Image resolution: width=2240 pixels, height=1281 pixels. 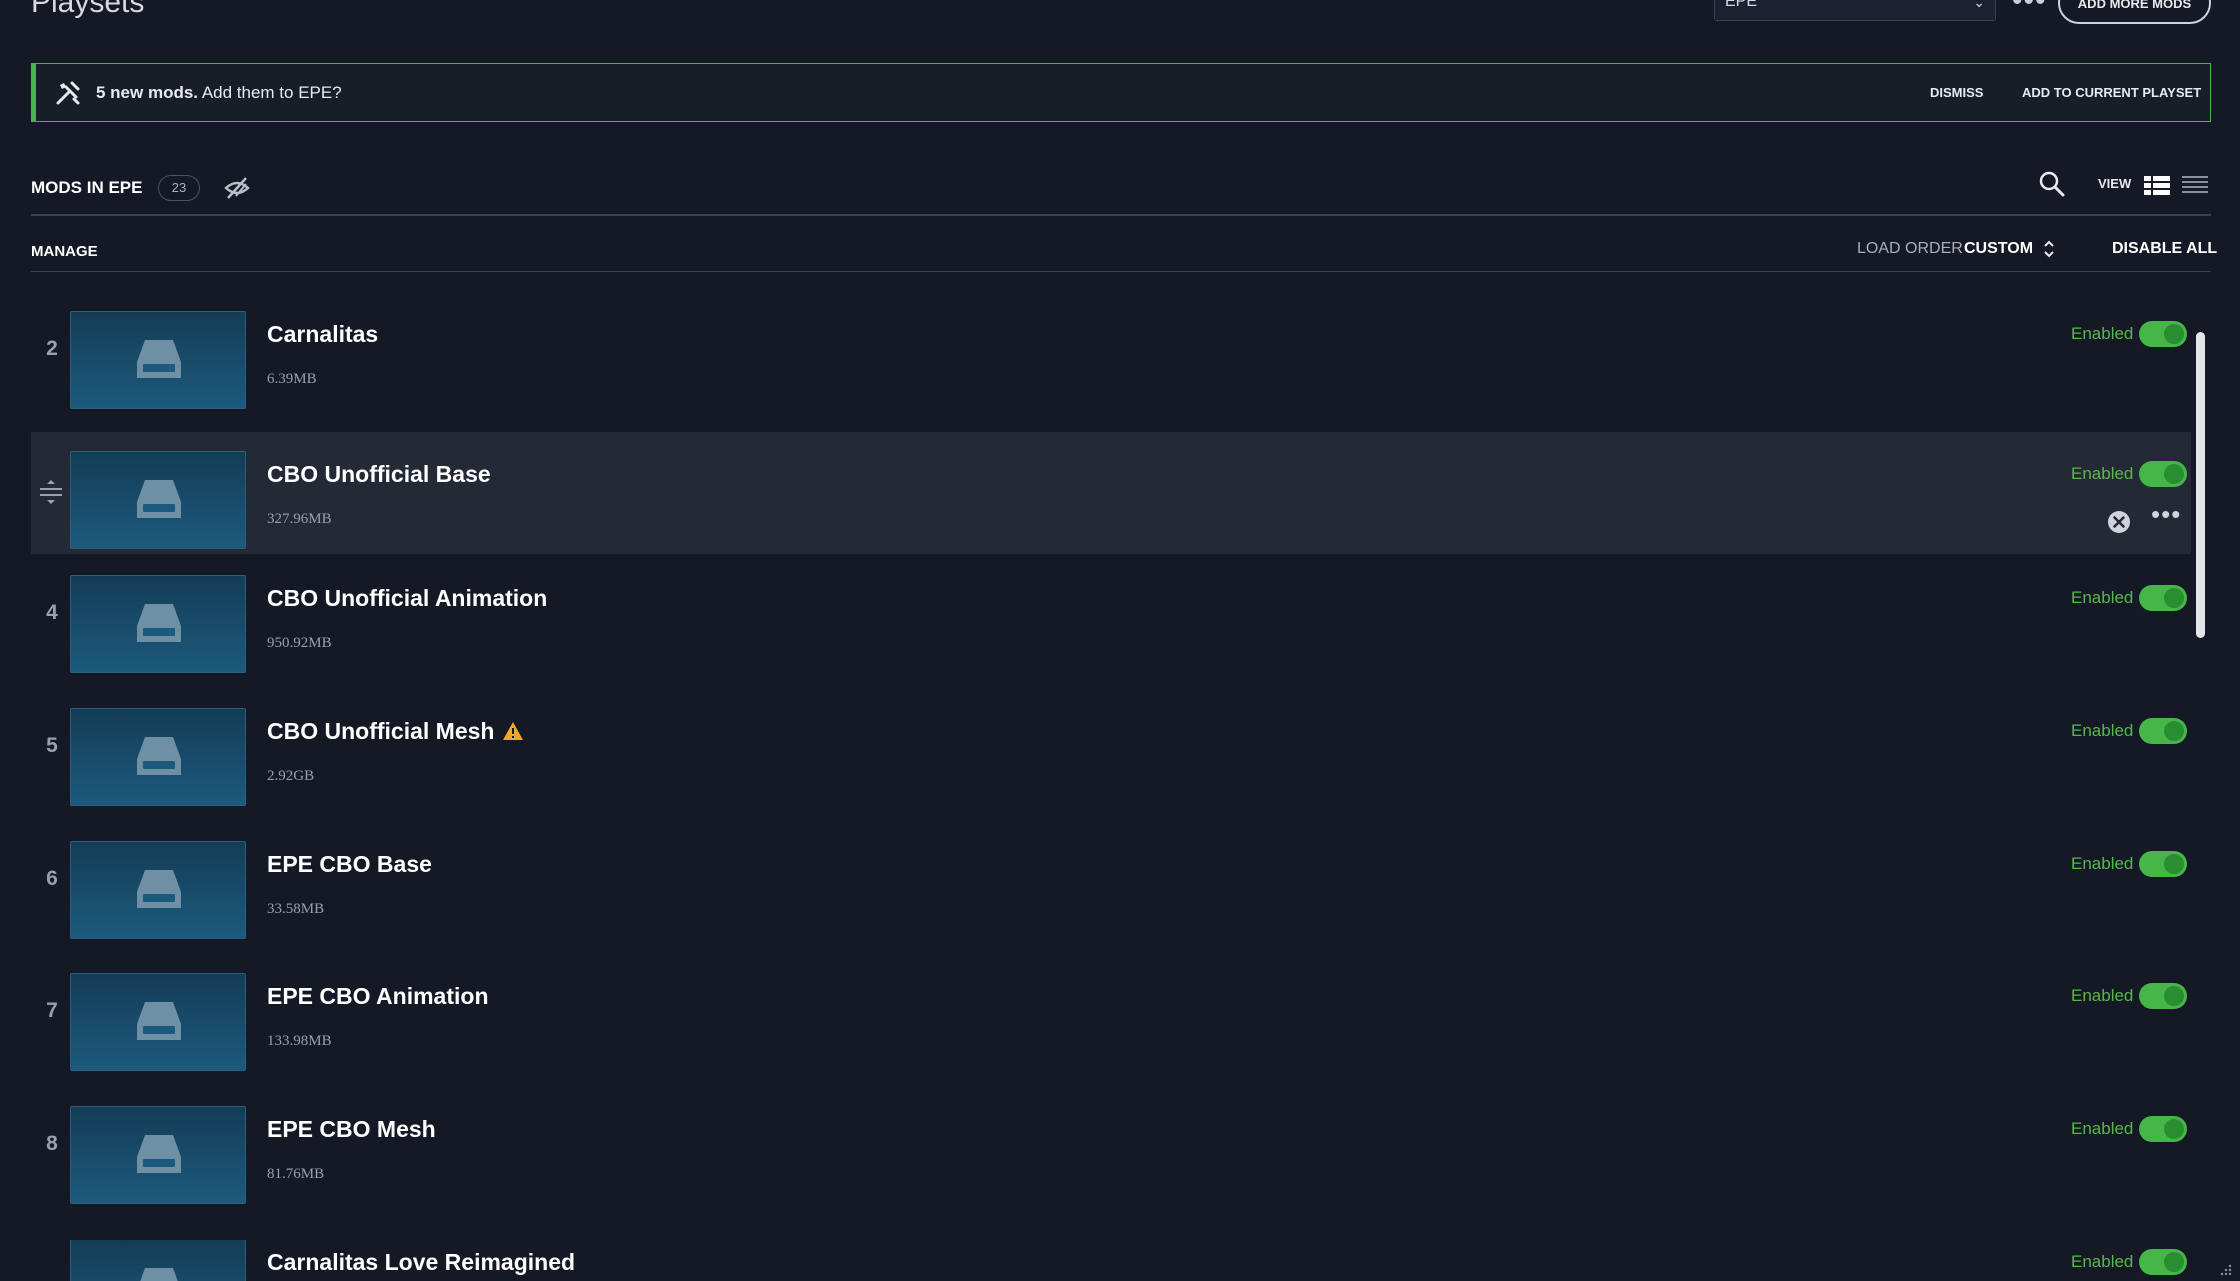 I want to click on hide-disabled-icon, so click(x=237, y=188).